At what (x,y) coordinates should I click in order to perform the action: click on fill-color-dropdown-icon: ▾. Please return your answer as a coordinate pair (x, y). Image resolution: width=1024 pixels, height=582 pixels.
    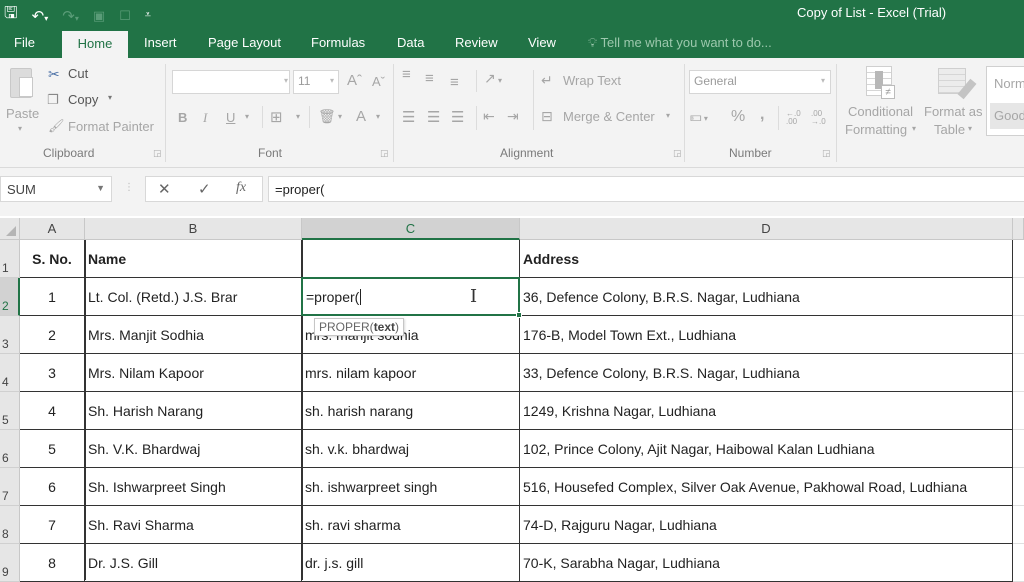
    Looking at the image, I should click on (340, 116).